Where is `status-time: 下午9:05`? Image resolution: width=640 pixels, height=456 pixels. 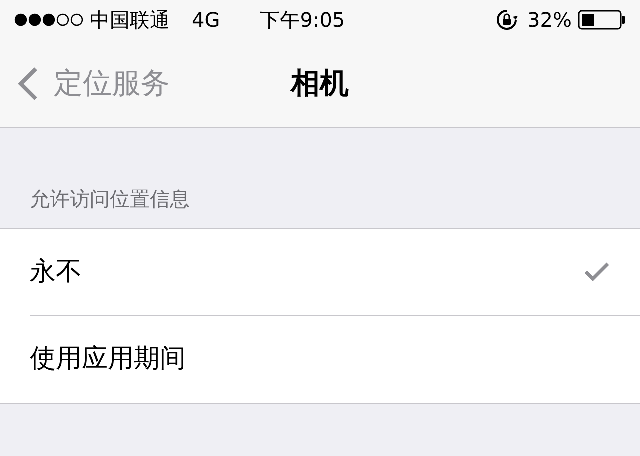
status-time: 下午9:05 is located at coordinates (303, 20).